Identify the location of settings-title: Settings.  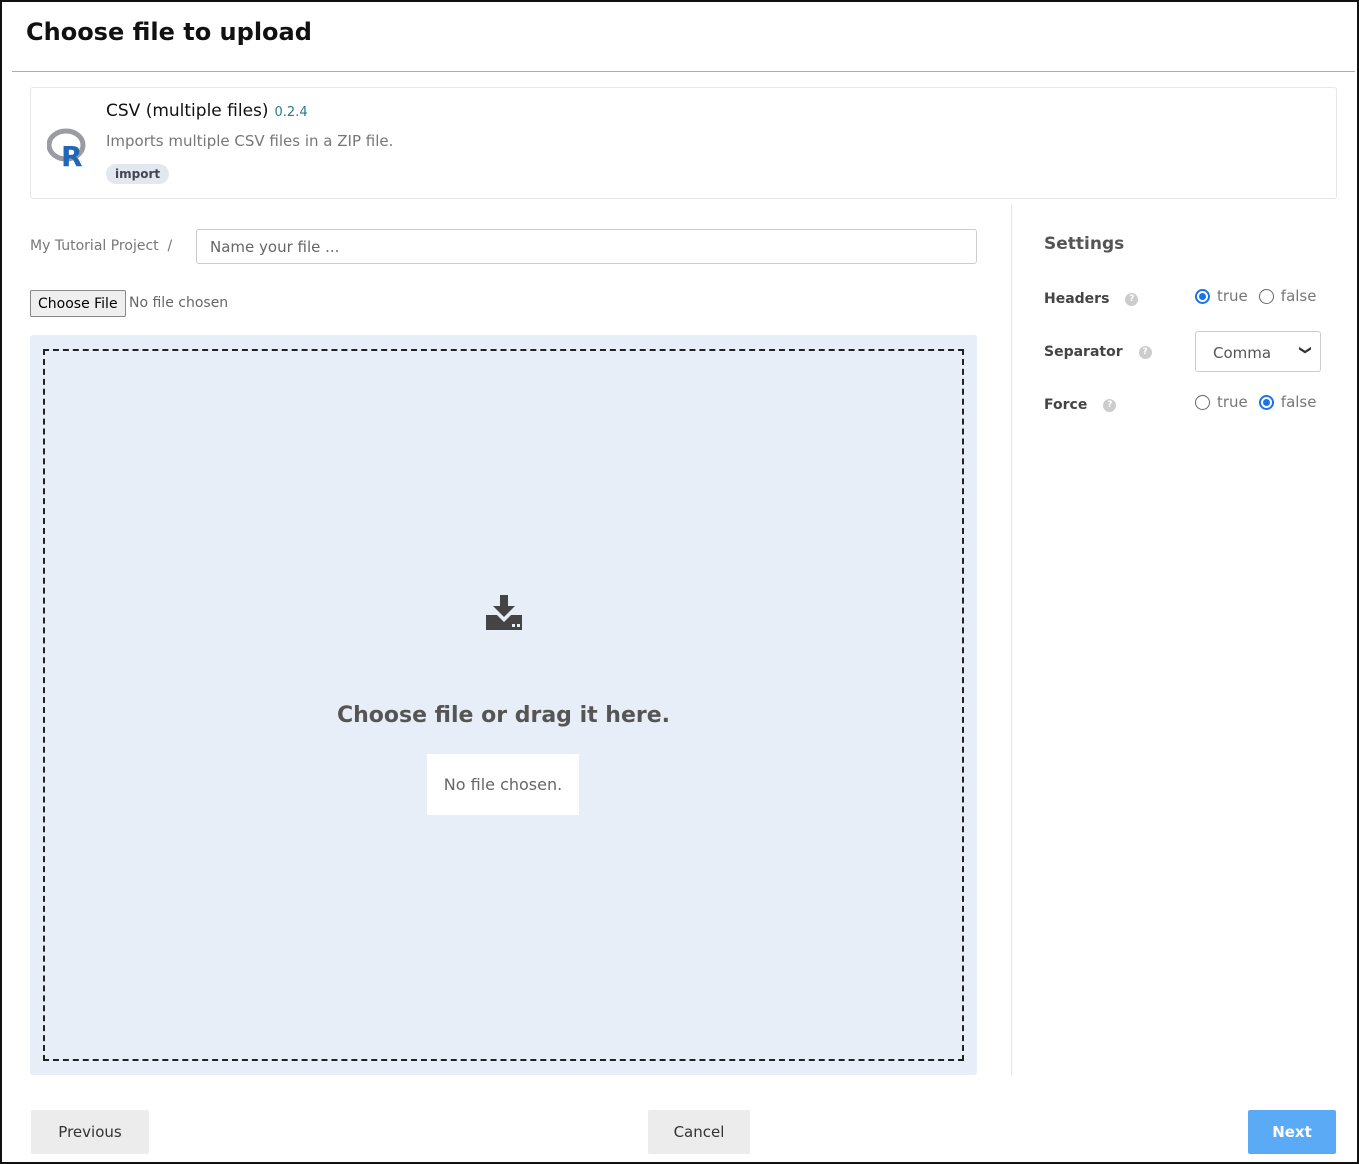
(1084, 244).